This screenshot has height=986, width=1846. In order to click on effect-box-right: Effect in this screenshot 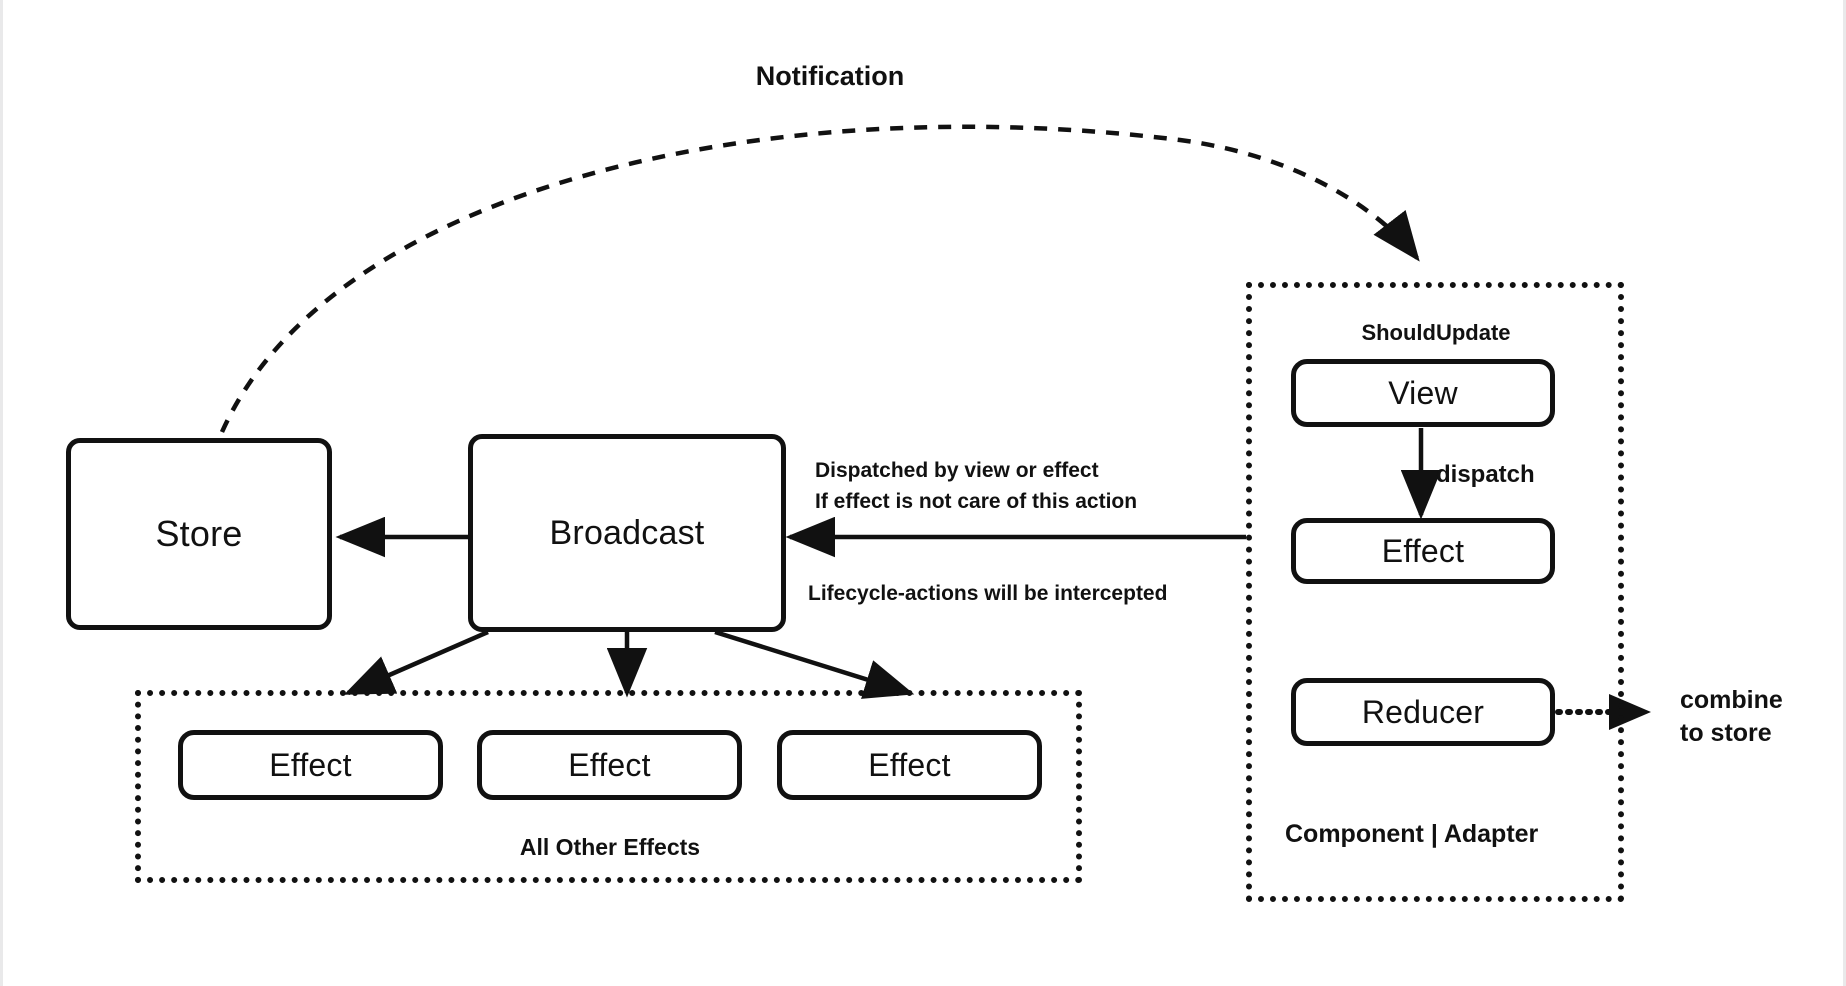, I will do `click(1423, 551)`.